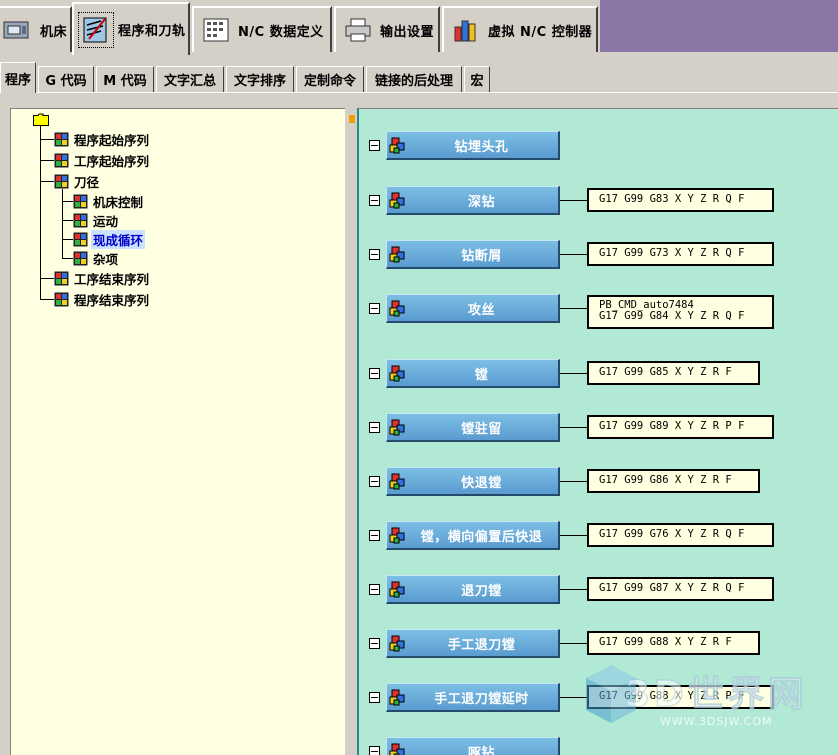 Image resolution: width=838 pixels, height=755 pixels. Describe the element at coordinates (358, 30) in the screenshot. I see `printer-icon` at that location.